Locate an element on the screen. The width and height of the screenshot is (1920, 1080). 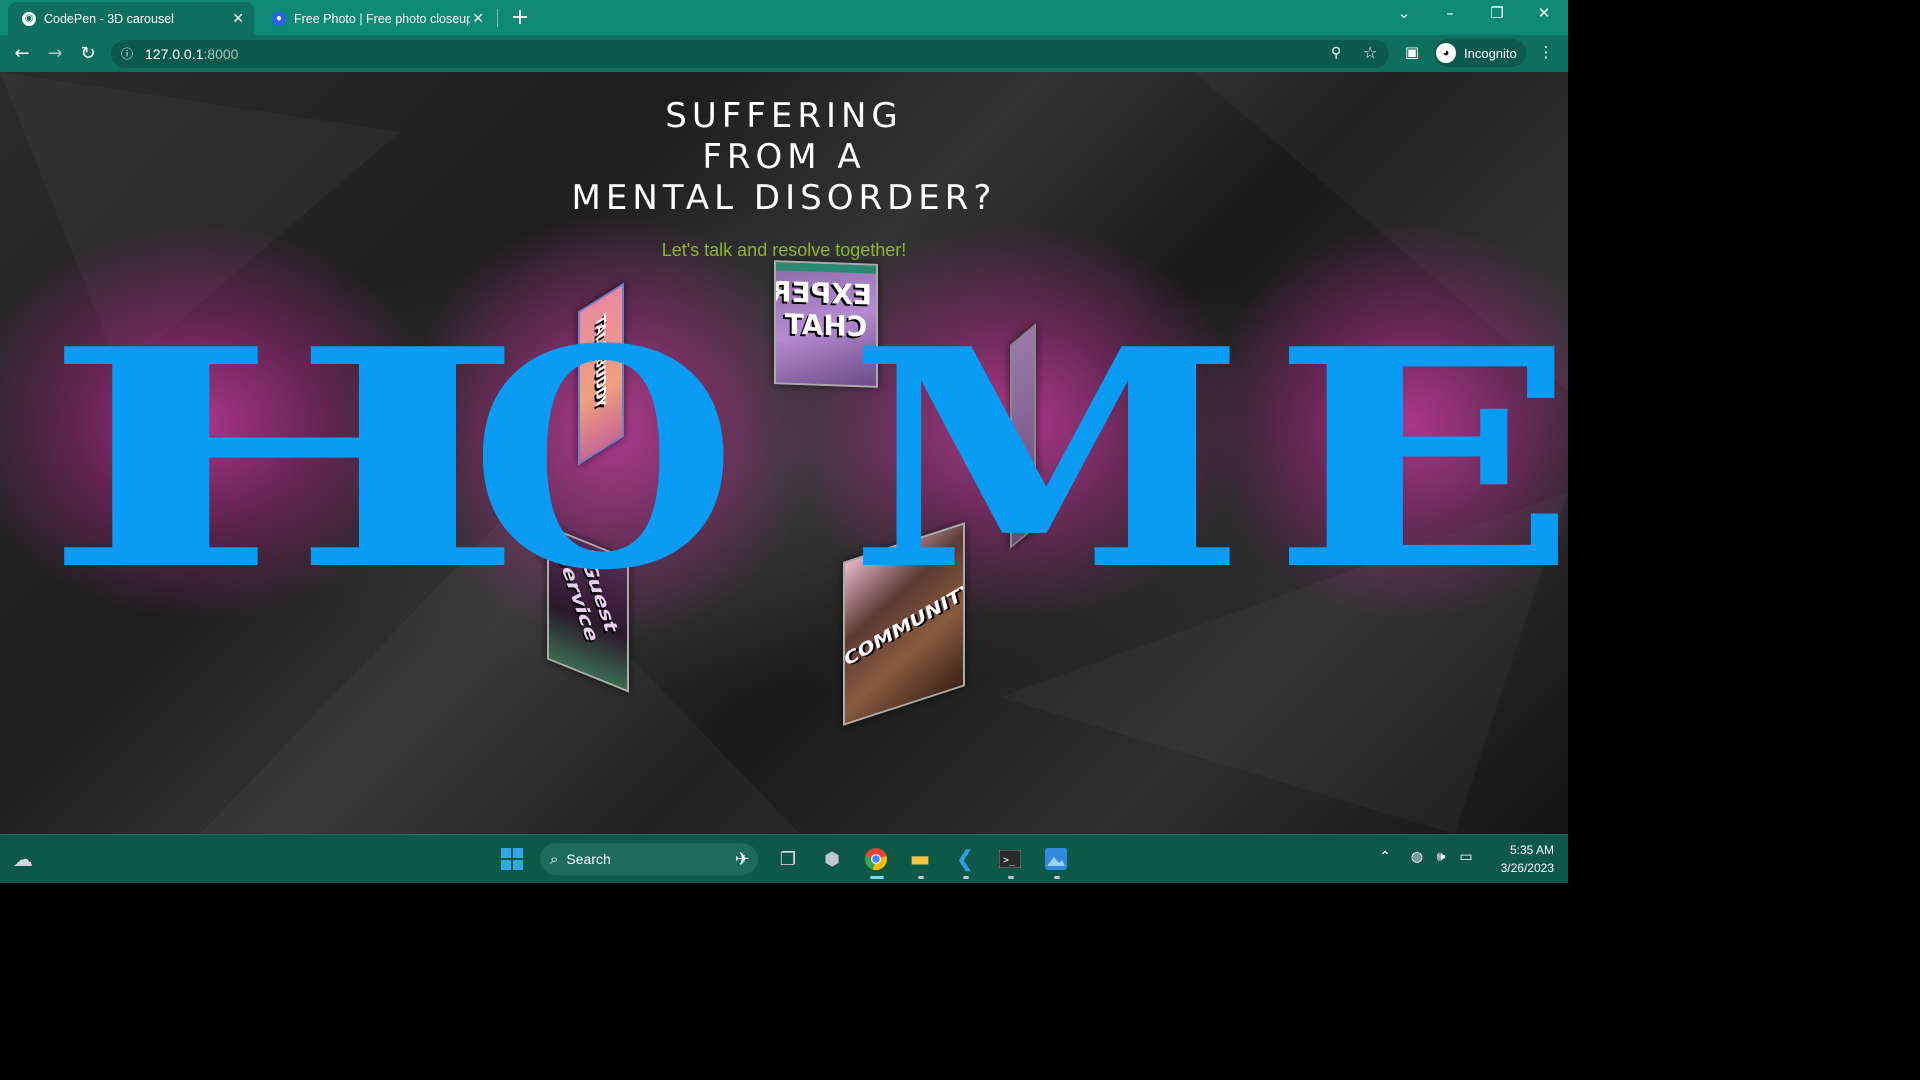
battery-icon: ▭ is located at coordinates (1466, 857).